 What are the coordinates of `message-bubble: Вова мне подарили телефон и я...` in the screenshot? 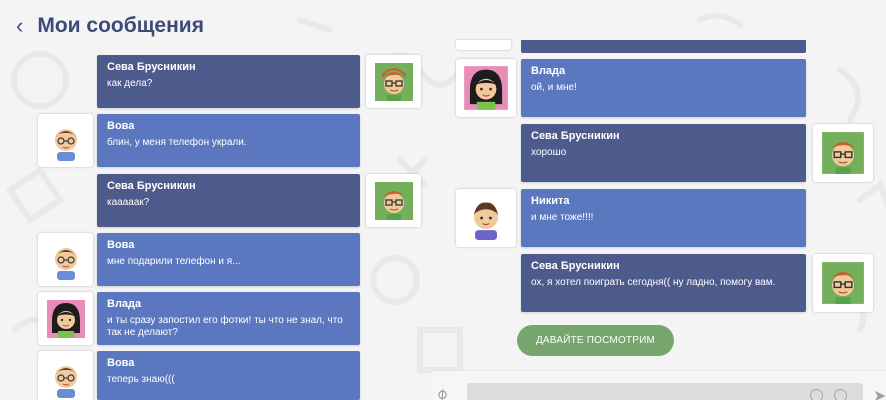 It's located at (228, 259).